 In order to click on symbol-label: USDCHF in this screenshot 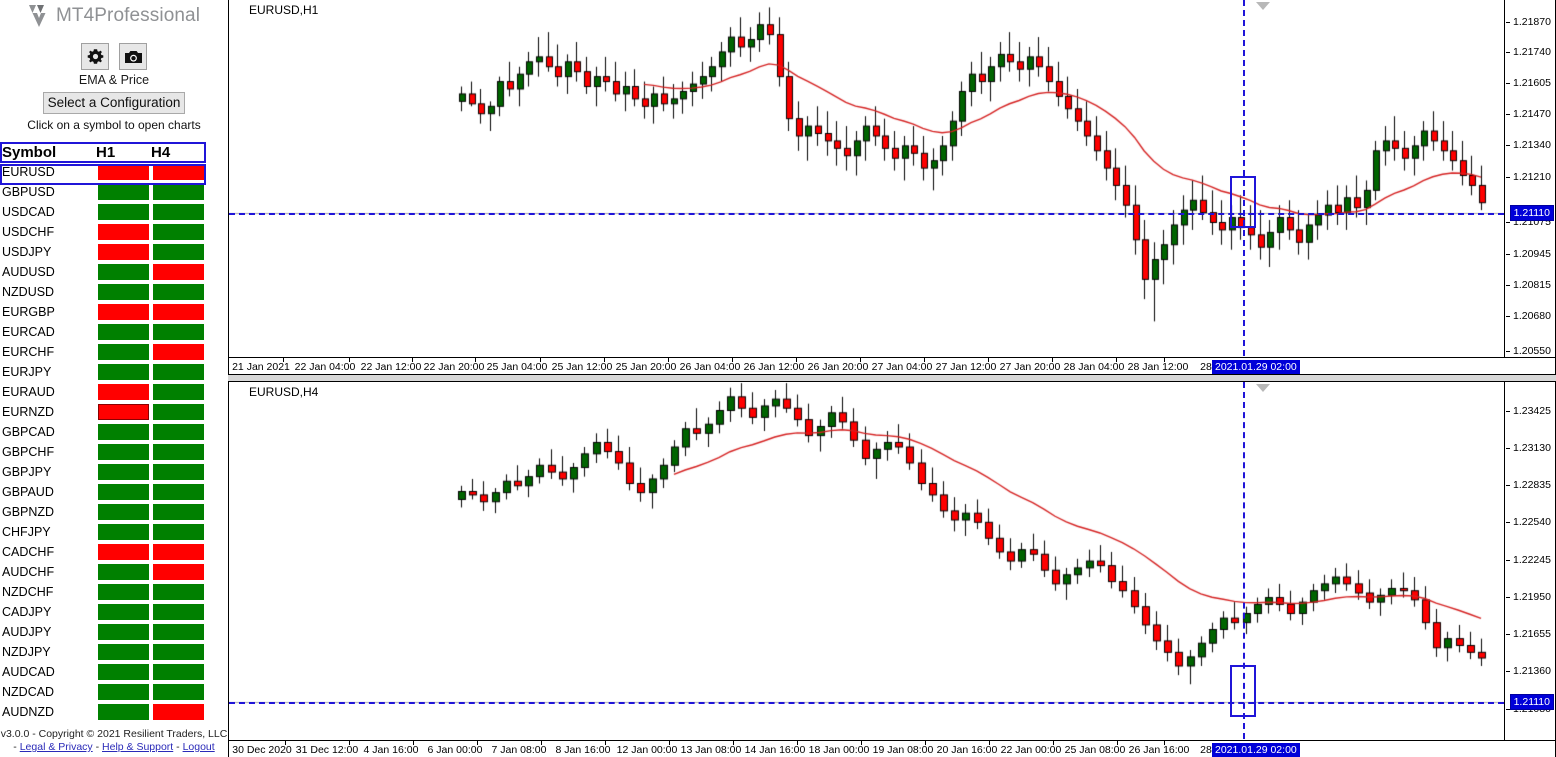, I will do `click(48, 232)`.